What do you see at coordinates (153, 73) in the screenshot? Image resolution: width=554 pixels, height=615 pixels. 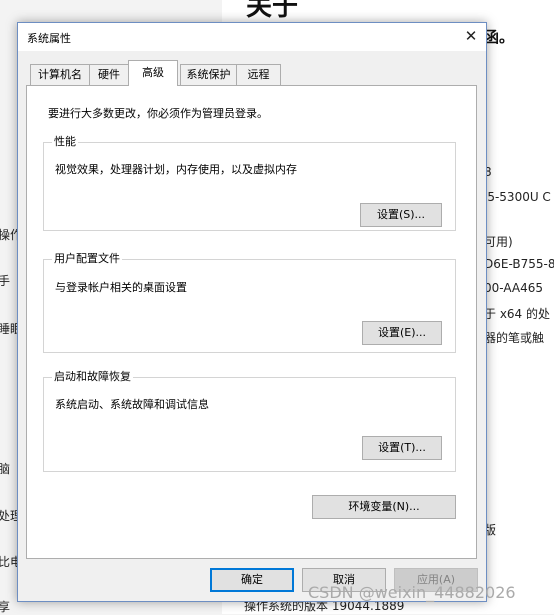 I see `tab-advanced: 高级` at bounding box center [153, 73].